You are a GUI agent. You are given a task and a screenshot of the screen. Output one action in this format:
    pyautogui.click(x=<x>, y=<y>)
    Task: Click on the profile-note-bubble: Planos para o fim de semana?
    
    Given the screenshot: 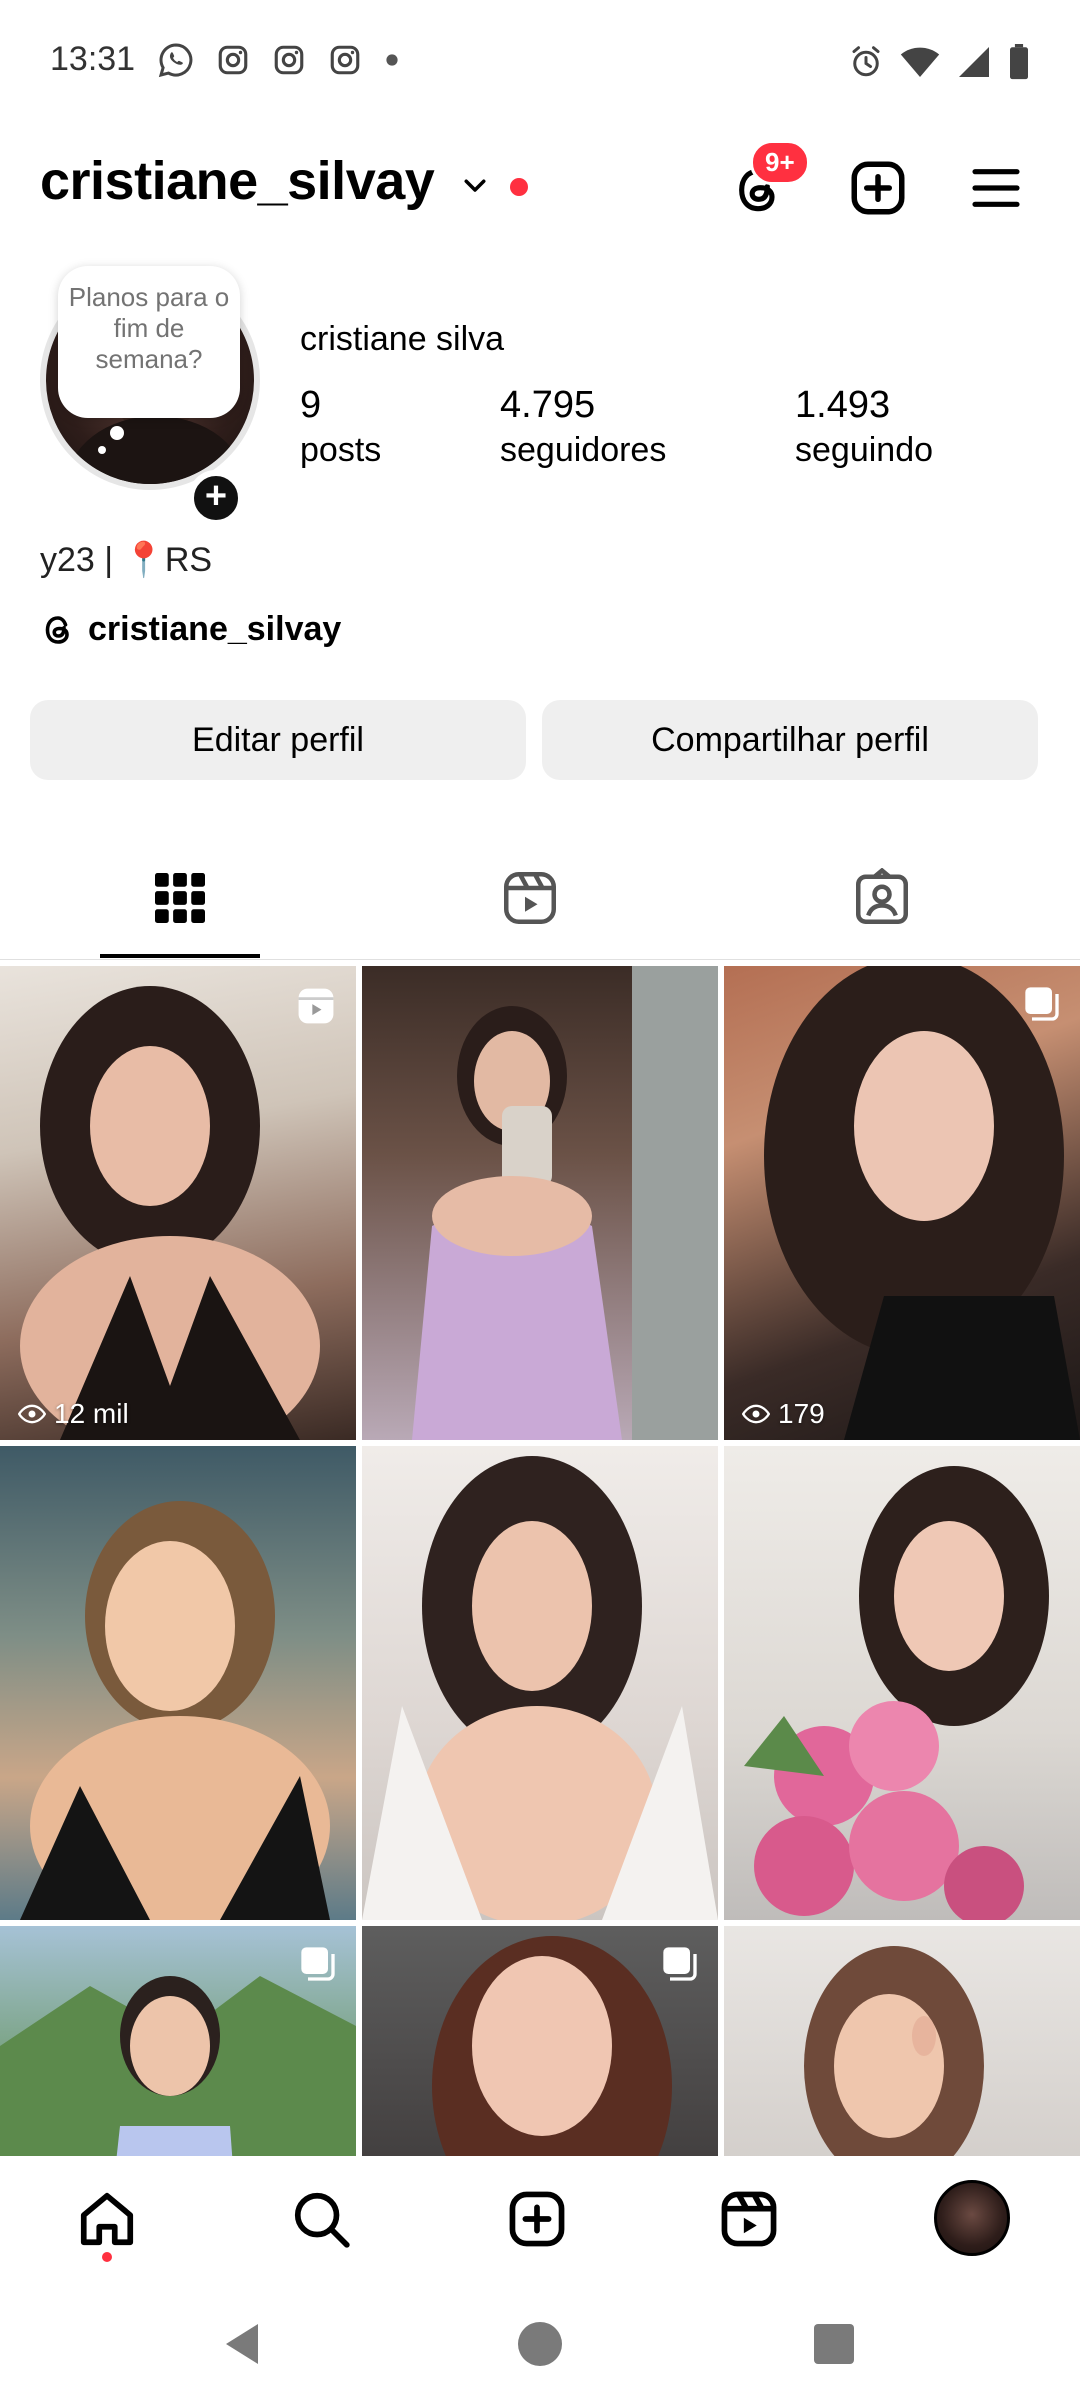 What is the action you would take?
    pyautogui.click(x=149, y=342)
    